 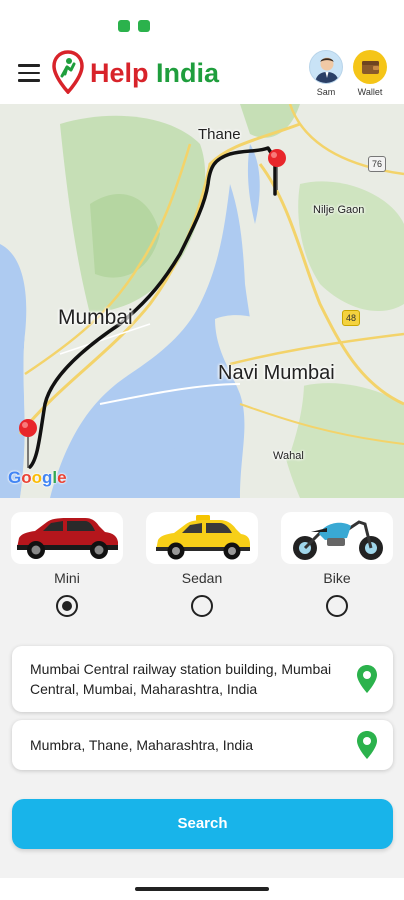 What do you see at coordinates (67, 578) in the screenshot?
I see `vehicle-name: Mini` at bounding box center [67, 578].